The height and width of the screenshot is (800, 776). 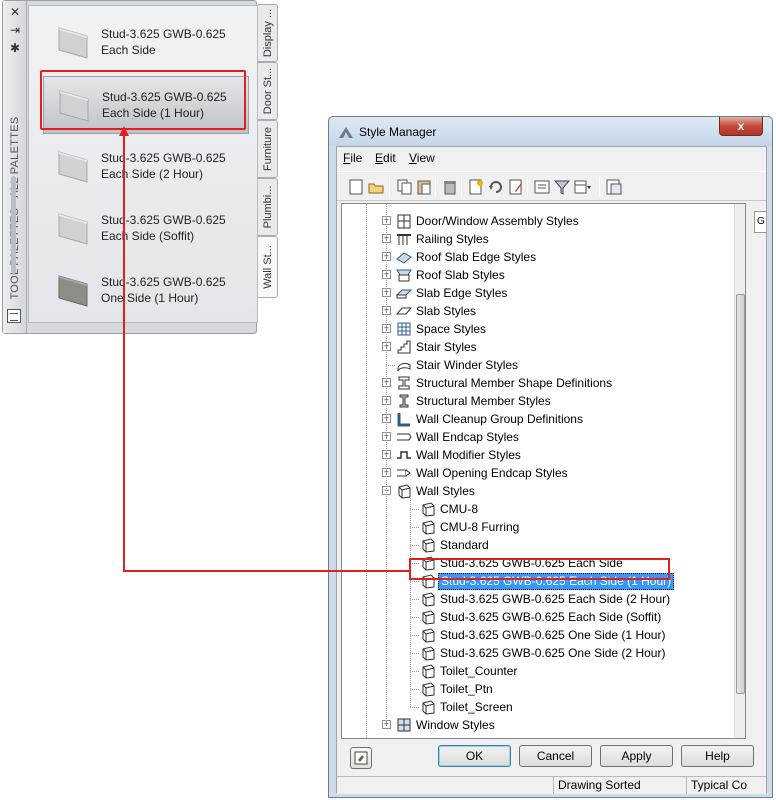 I want to click on tree-item-style: Stud-3.625 GWB-0.625 One Side (2 Hour), so click(x=537, y=653).